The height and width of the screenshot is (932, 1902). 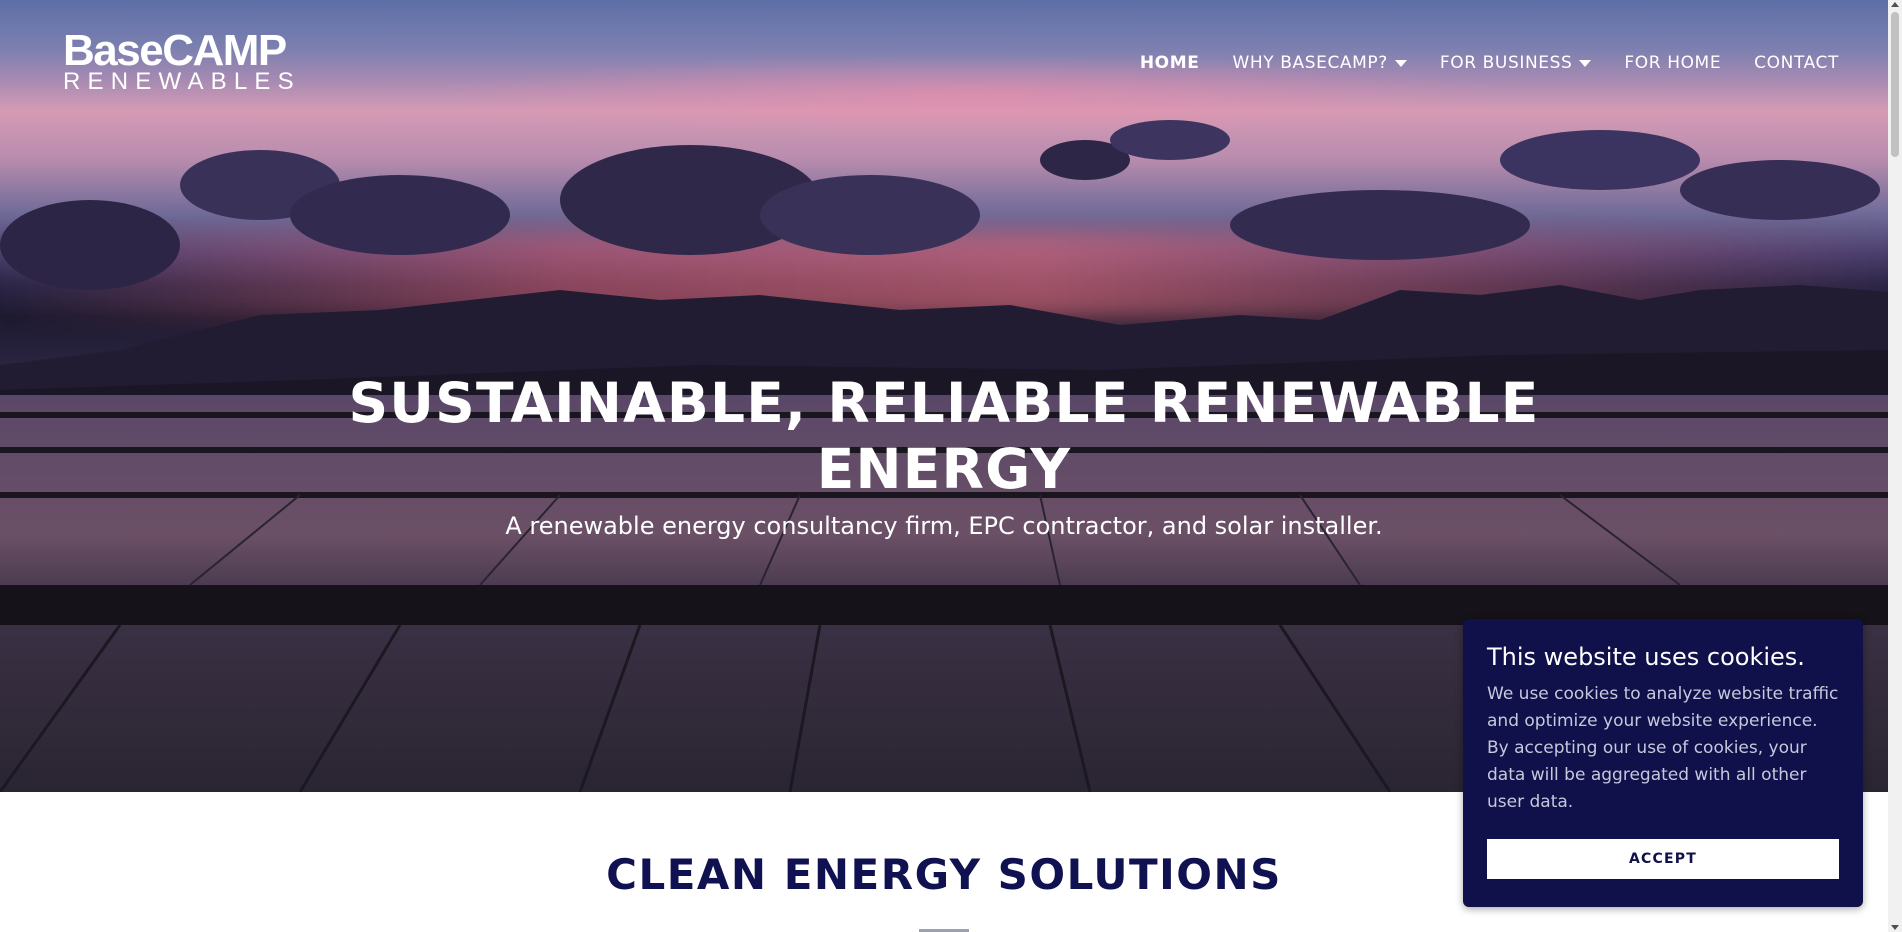 I want to click on hero-title-line1: SUSTAINABLE, RELIABLE RENEWABLE, so click(x=944, y=403).